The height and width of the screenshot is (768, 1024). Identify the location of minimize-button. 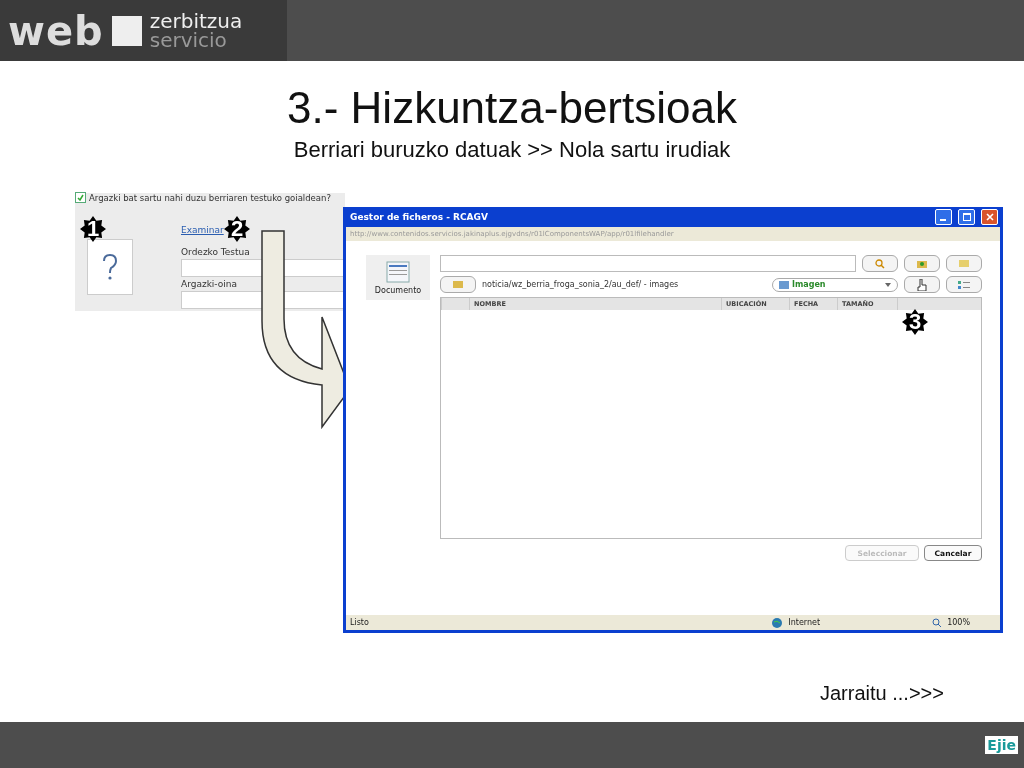
(943, 217).